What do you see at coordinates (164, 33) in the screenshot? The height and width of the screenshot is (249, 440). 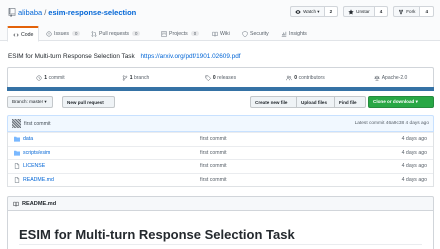 I see `project-icon` at bounding box center [164, 33].